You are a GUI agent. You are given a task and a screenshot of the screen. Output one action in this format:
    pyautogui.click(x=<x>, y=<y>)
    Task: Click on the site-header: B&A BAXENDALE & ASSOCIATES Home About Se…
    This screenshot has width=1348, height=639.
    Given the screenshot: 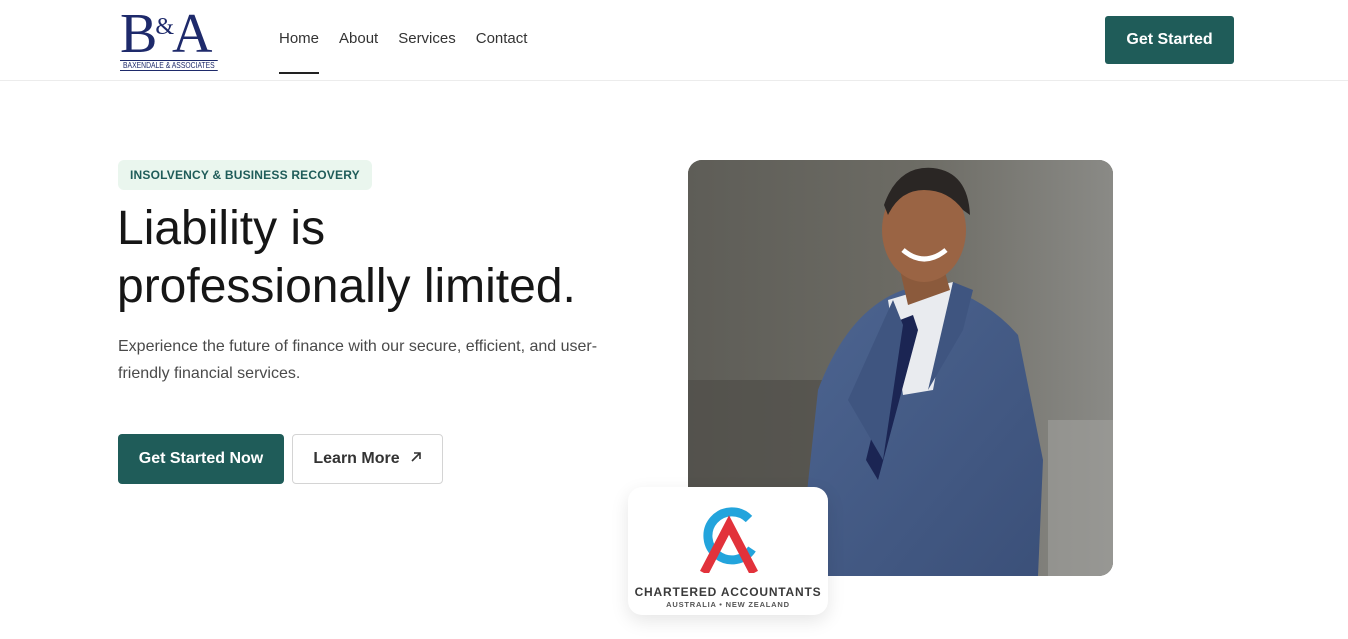 What is the action you would take?
    pyautogui.click(x=674, y=40)
    